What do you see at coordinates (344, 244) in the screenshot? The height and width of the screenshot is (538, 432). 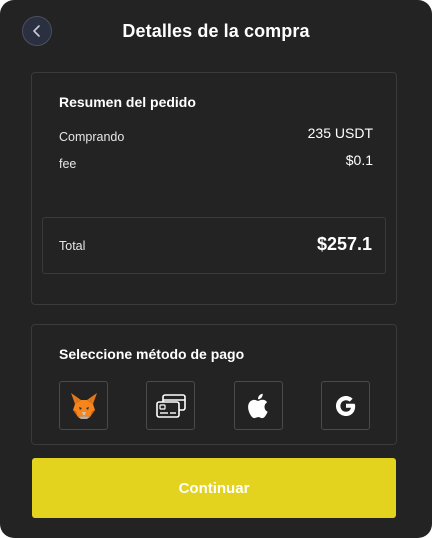 I see `total-value: $257.1` at bounding box center [344, 244].